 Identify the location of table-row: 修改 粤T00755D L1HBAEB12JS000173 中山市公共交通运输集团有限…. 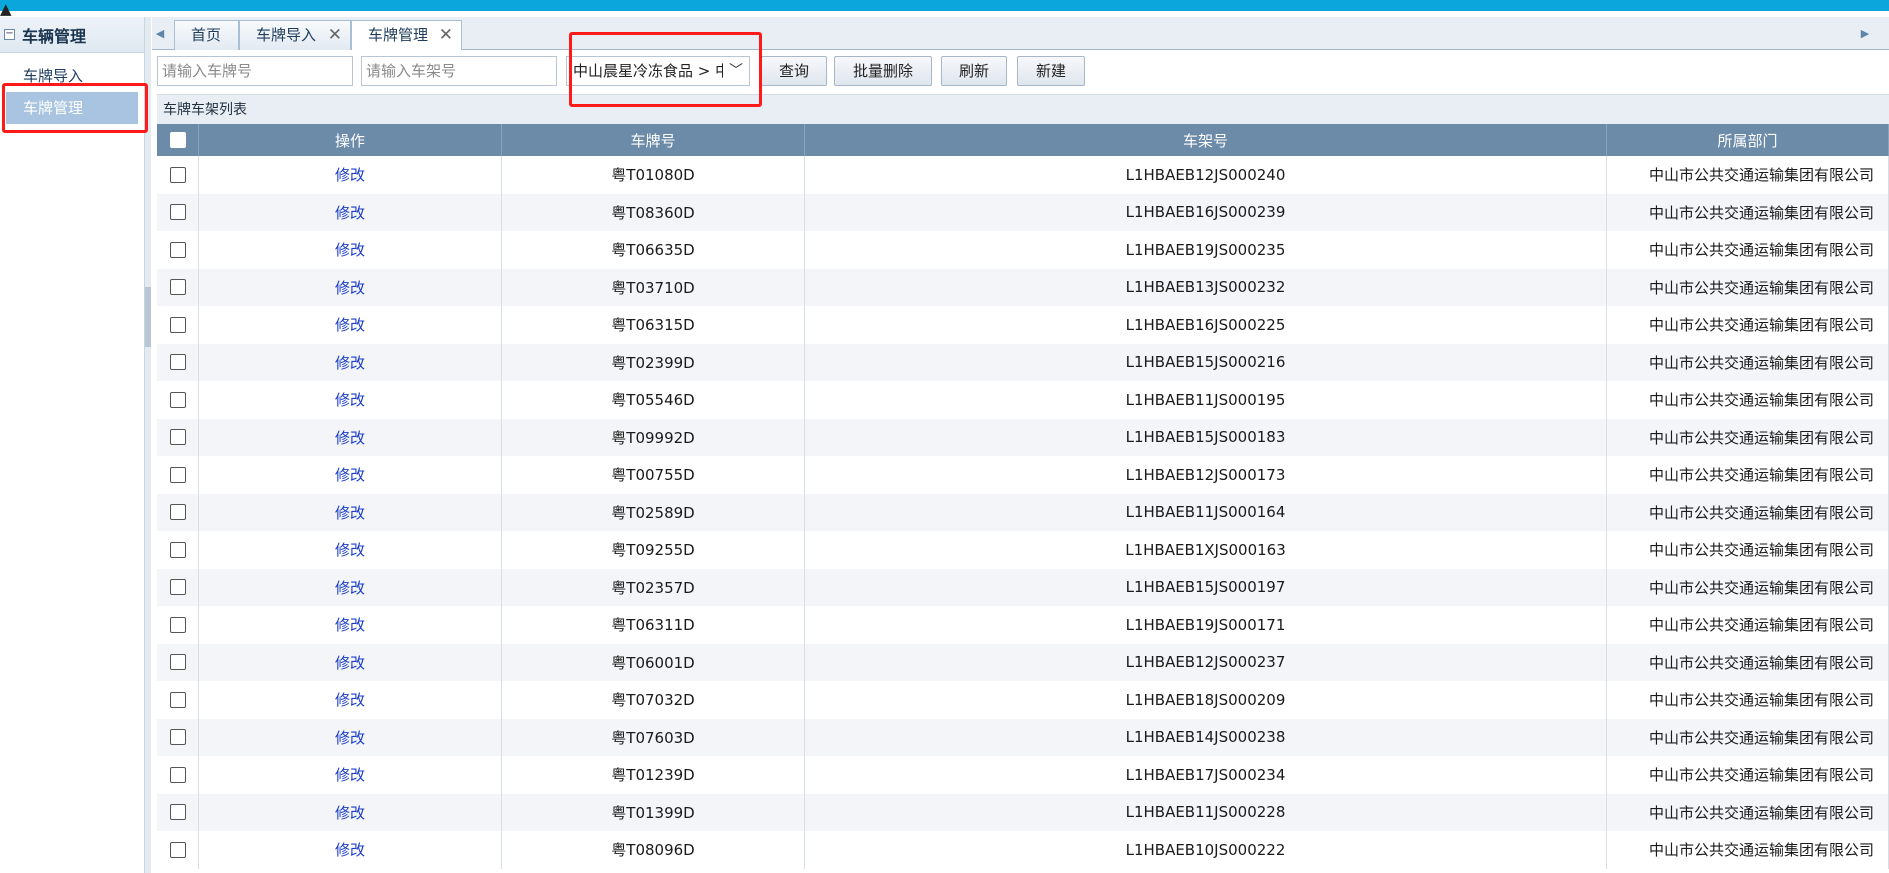
(1023, 475).